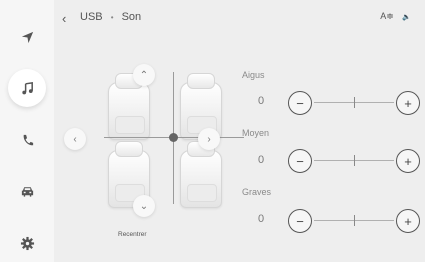 The image size is (425, 262). I want to click on balance-position-dot, so click(173, 137).